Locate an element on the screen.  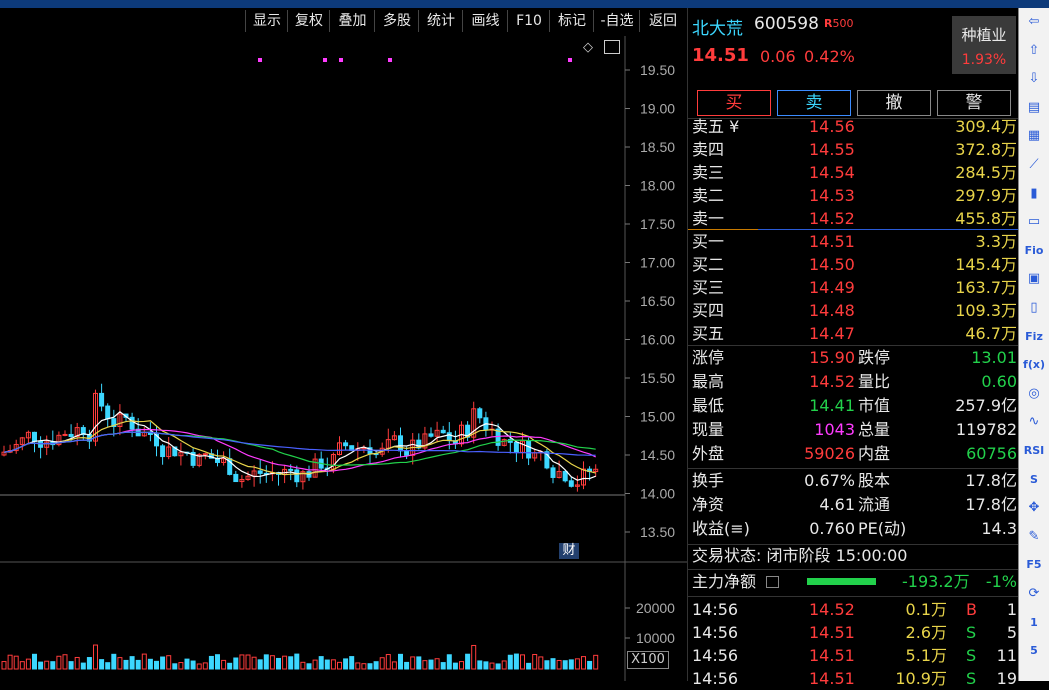
arrow-up-icon: ⇧ is located at coordinates (1034, 51).